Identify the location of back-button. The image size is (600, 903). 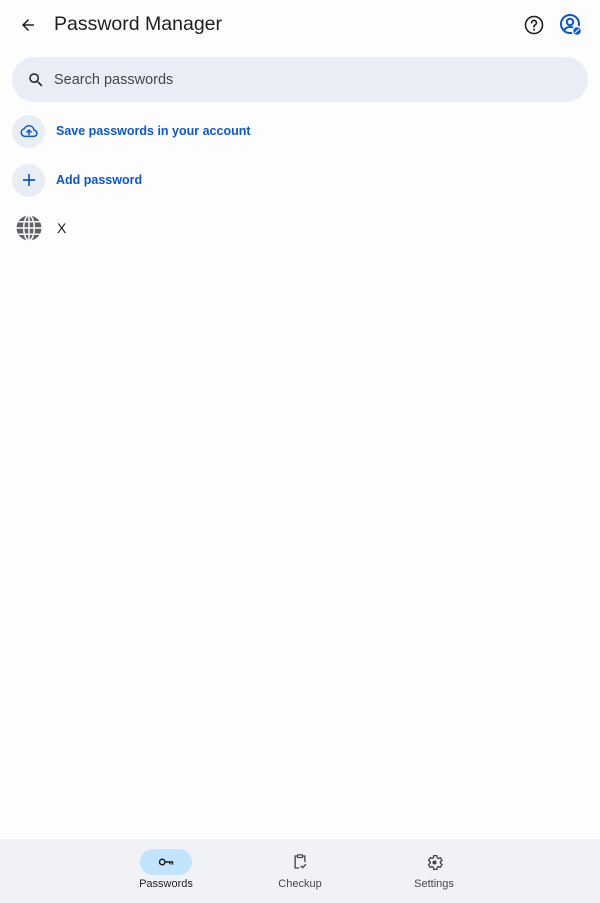
(28, 25).